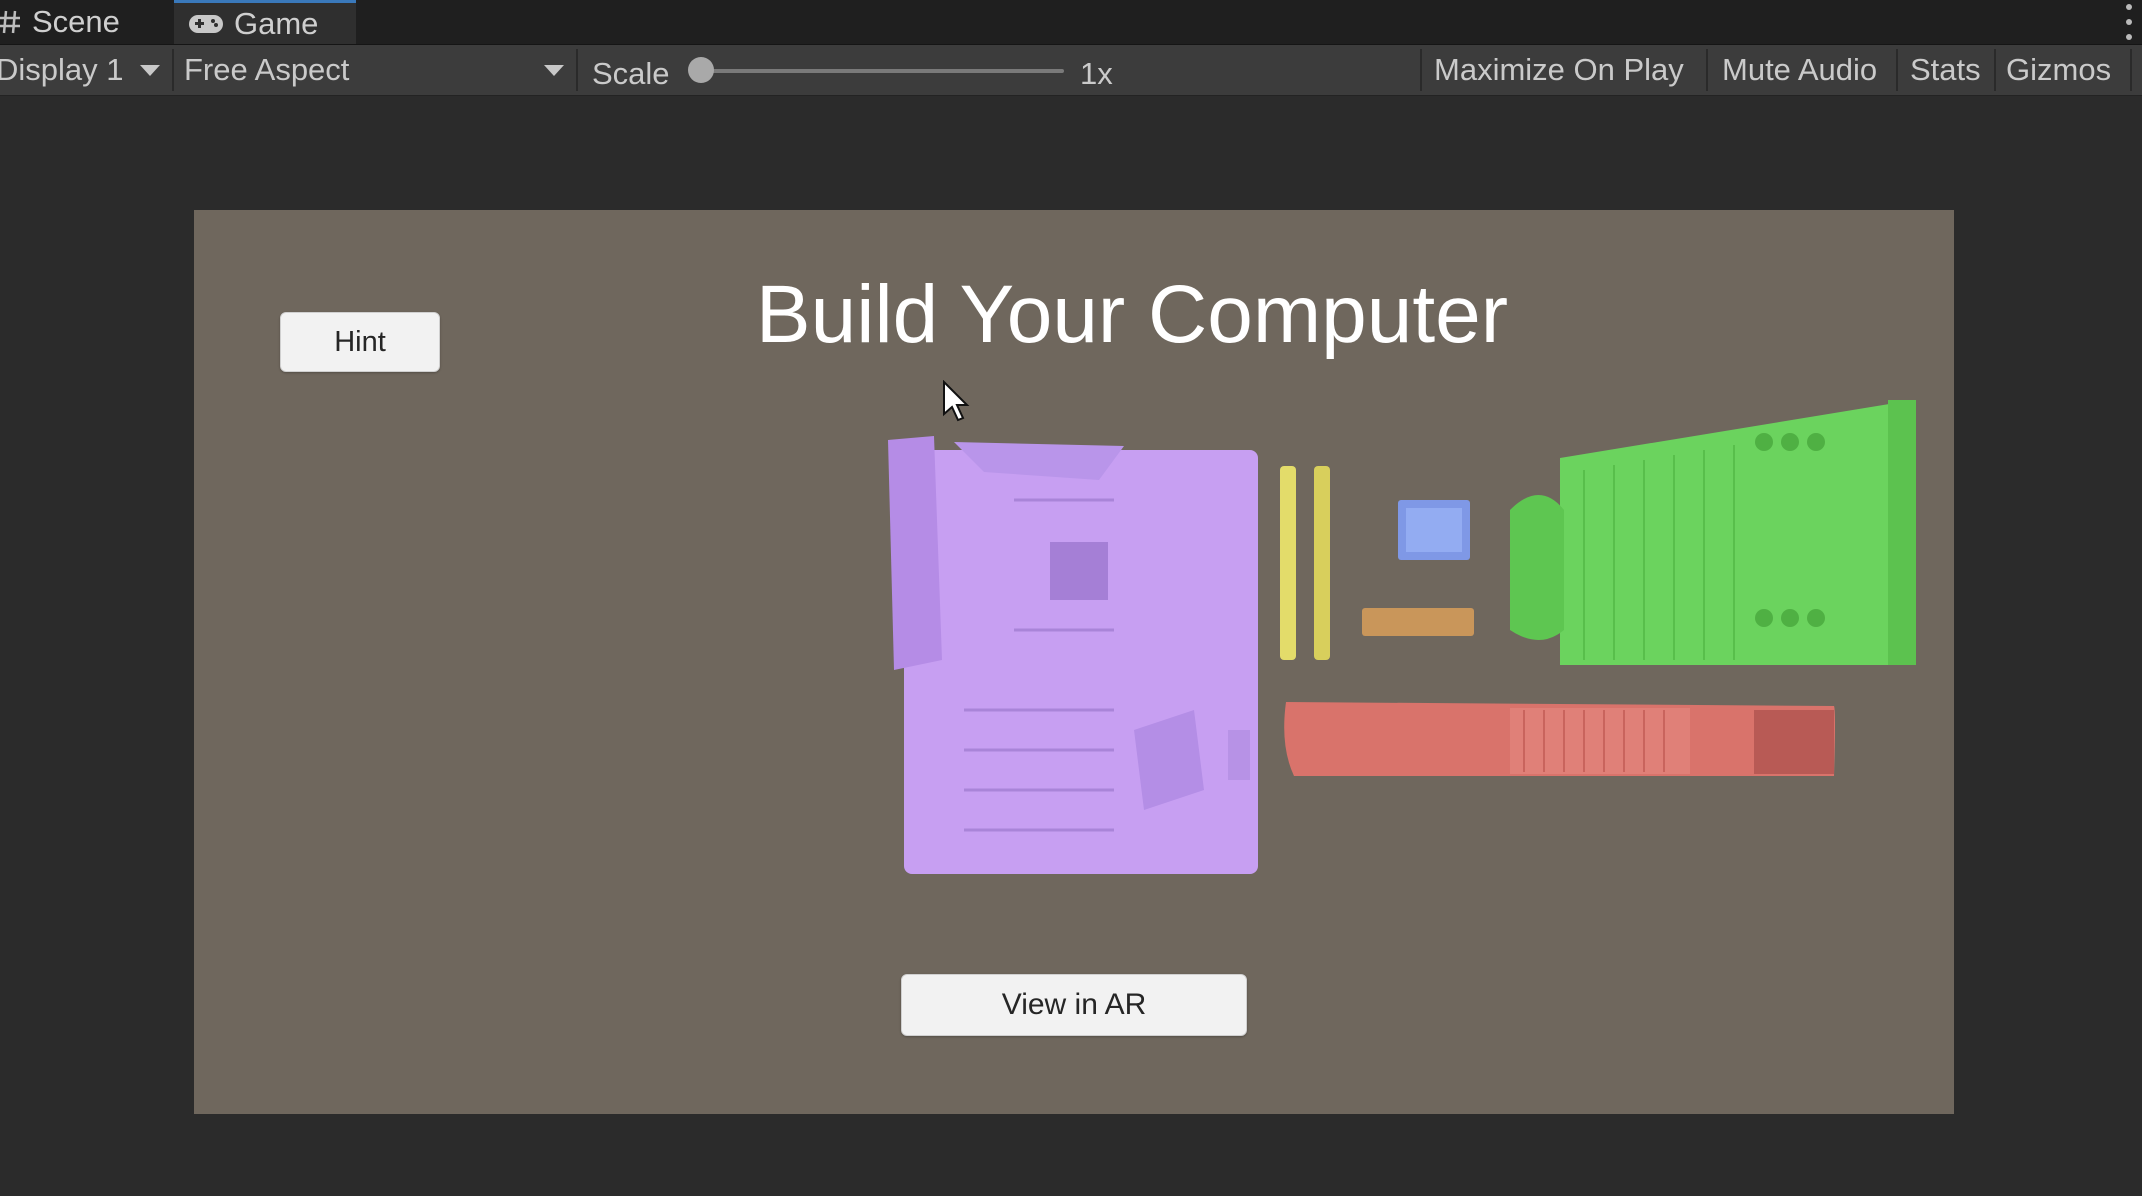  I want to click on game-controller-icon, so click(206, 24).